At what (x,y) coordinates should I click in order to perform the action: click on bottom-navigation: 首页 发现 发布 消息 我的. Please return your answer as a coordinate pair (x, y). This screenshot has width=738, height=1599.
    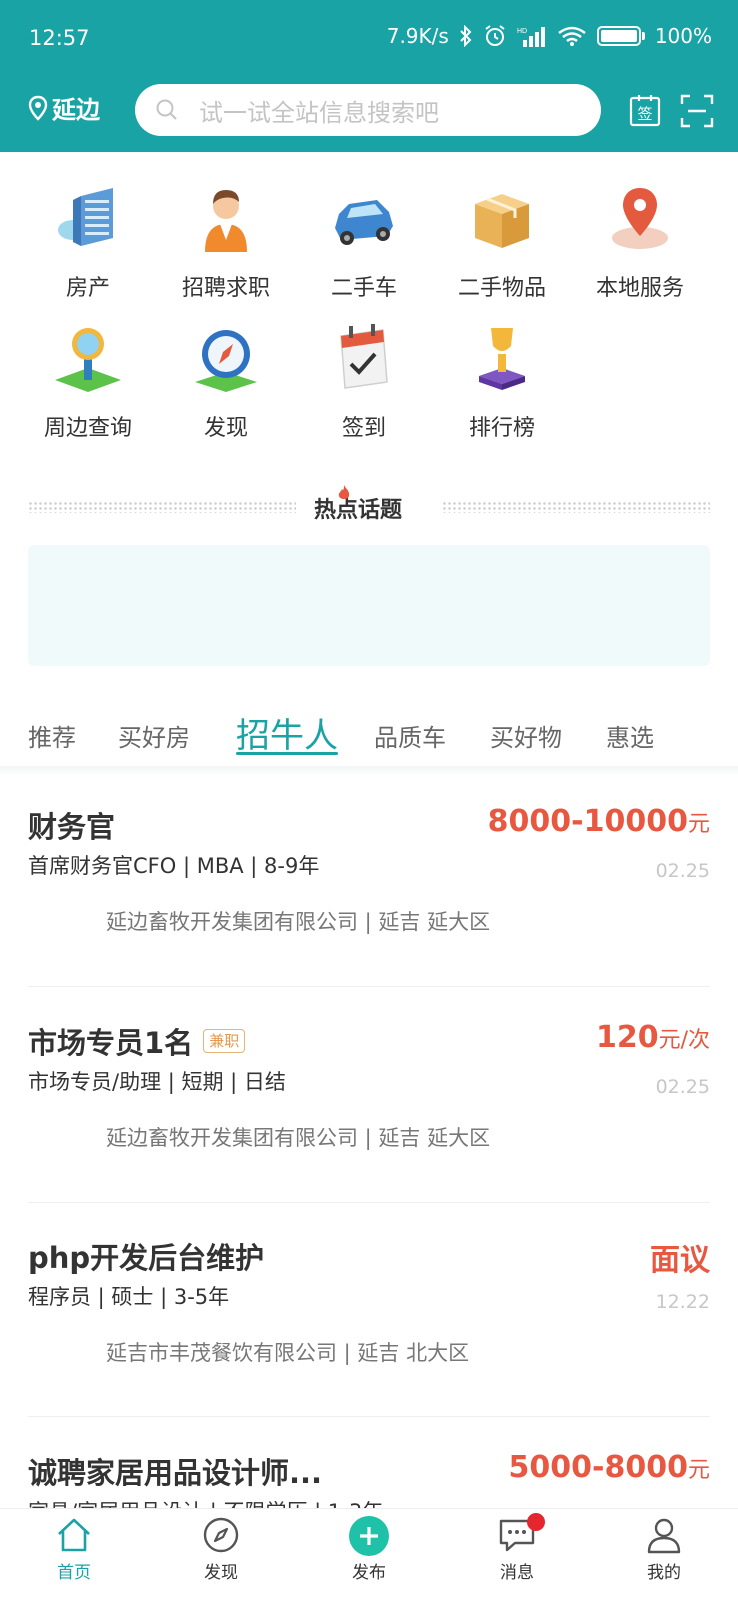
    Looking at the image, I should click on (369, 1553).